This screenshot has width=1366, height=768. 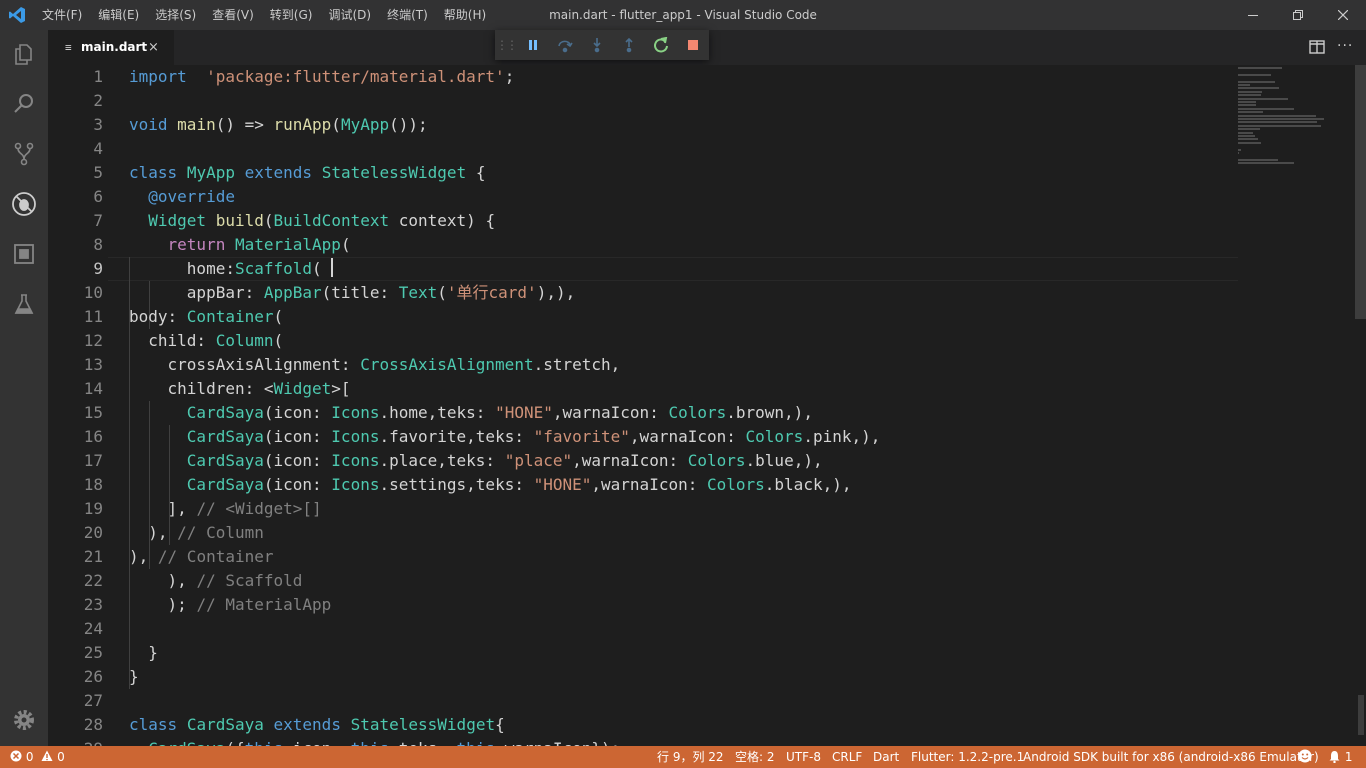 I want to click on debug-icon, so click(x=24, y=204).